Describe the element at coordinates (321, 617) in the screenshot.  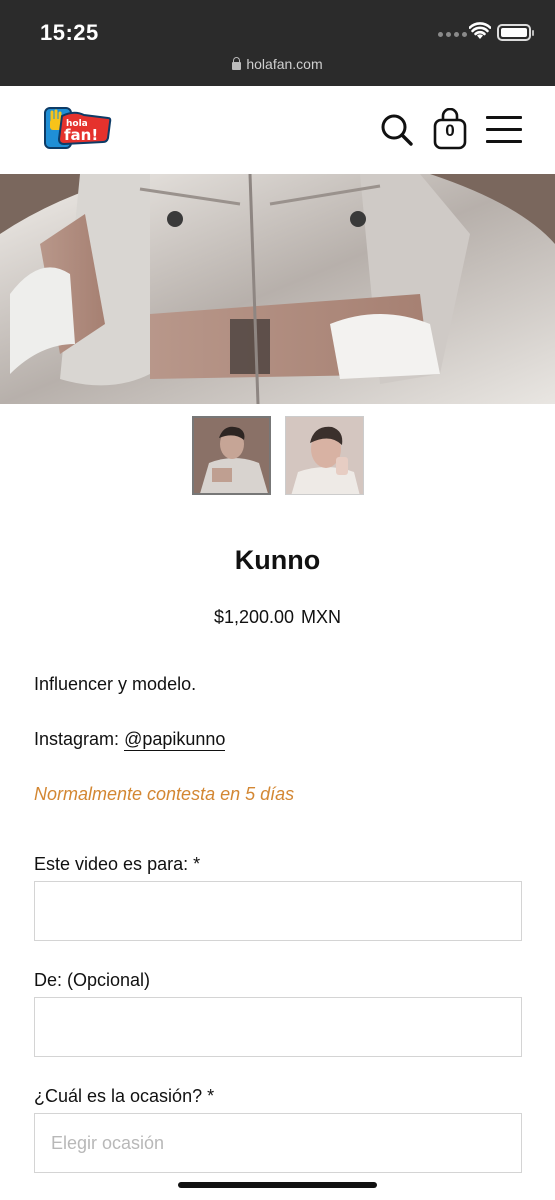
I see `price-currency: MXN` at that location.